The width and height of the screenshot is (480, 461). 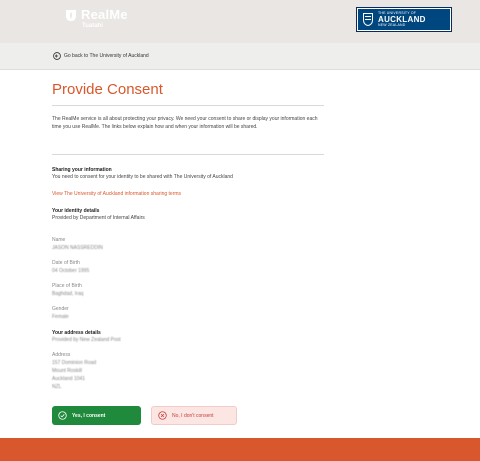 What do you see at coordinates (104, 14) in the screenshot?
I see `logo-title: RealMe` at bounding box center [104, 14].